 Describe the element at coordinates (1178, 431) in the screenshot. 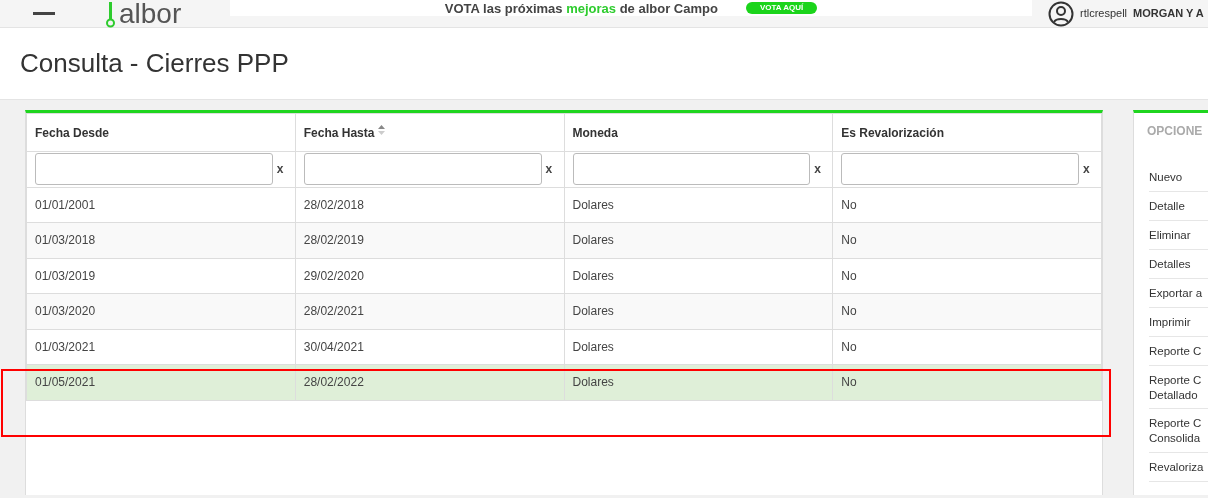

I see `option-link: Reporte C Consolida` at that location.